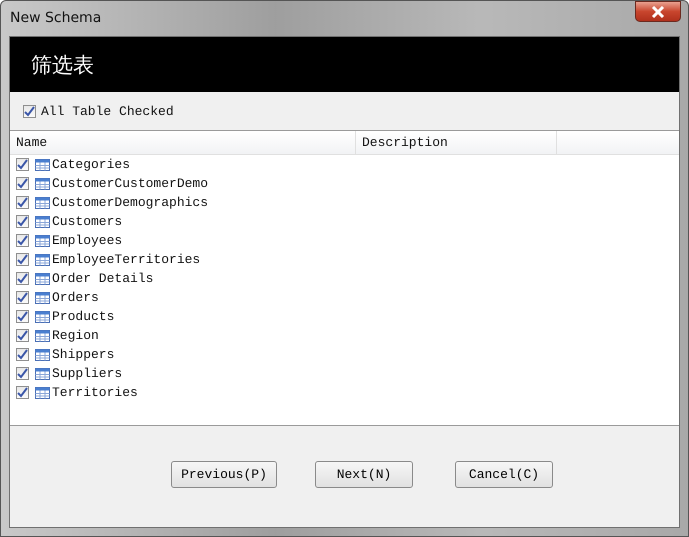 The image size is (689, 537). Describe the element at coordinates (364, 474) in the screenshot. I see `dialog-button: Next(N)` at that location.